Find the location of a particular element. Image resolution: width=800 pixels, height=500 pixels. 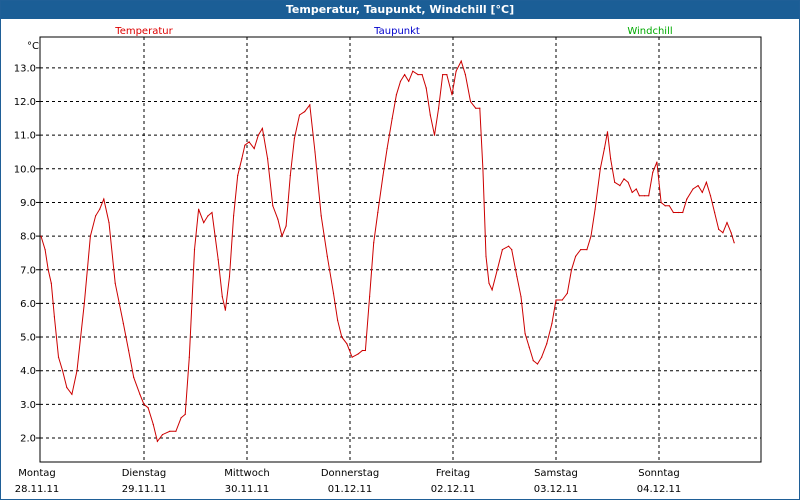

x-tick-date: 30.11.11 is located at coordinates (247, 489).